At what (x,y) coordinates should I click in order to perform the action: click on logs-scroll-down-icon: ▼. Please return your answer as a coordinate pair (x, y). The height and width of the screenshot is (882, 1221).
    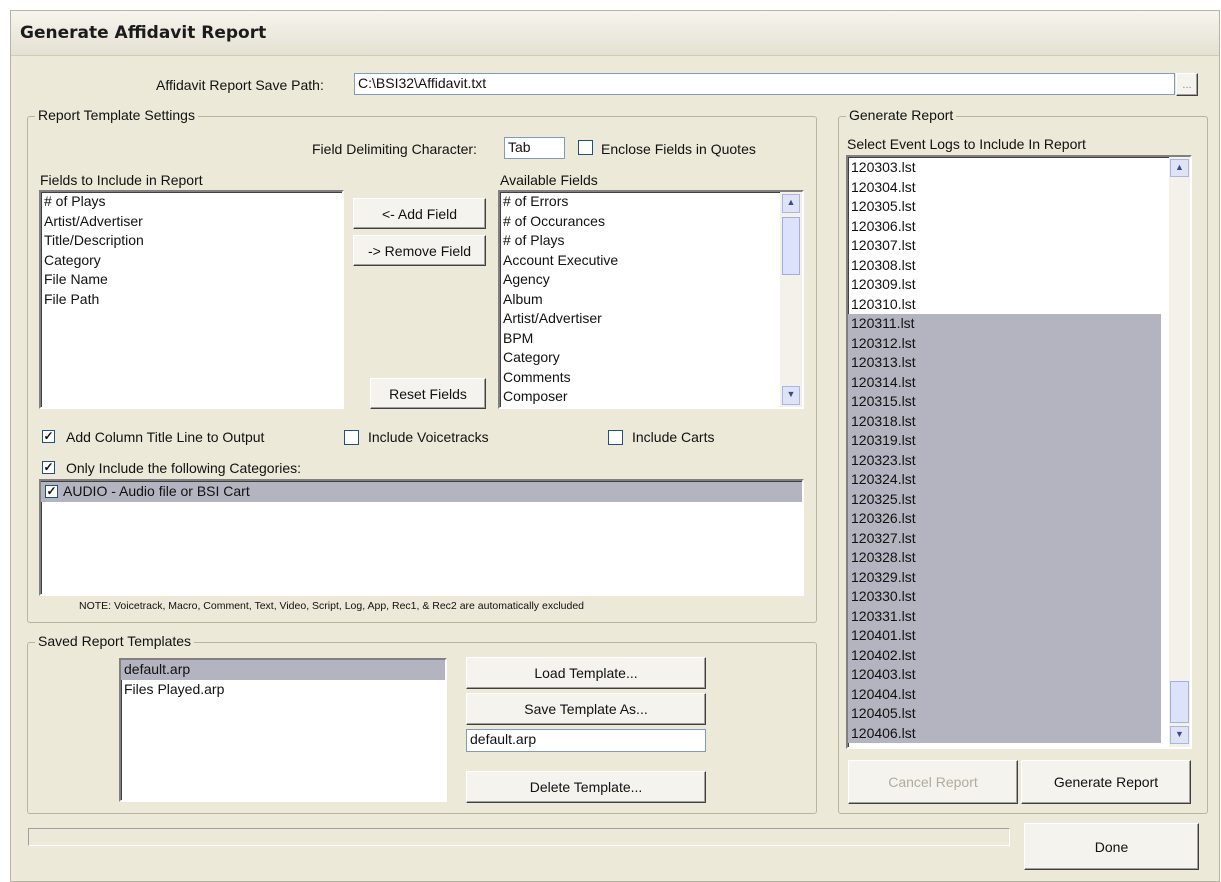
    Looking at the image, I should click on (1179, 735).